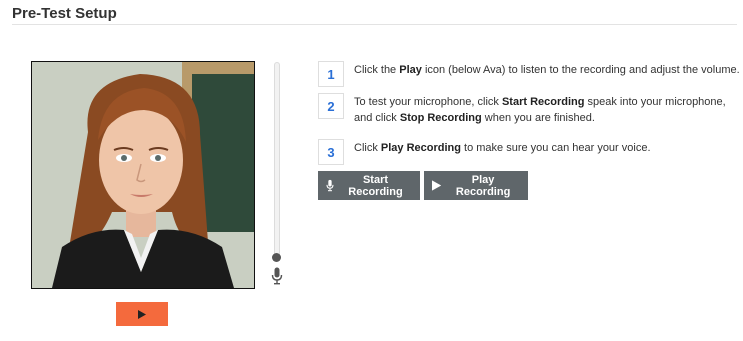  Describe the element at coordinates (331, 106) in the screenshot. I see `step-number: 2` at that location.